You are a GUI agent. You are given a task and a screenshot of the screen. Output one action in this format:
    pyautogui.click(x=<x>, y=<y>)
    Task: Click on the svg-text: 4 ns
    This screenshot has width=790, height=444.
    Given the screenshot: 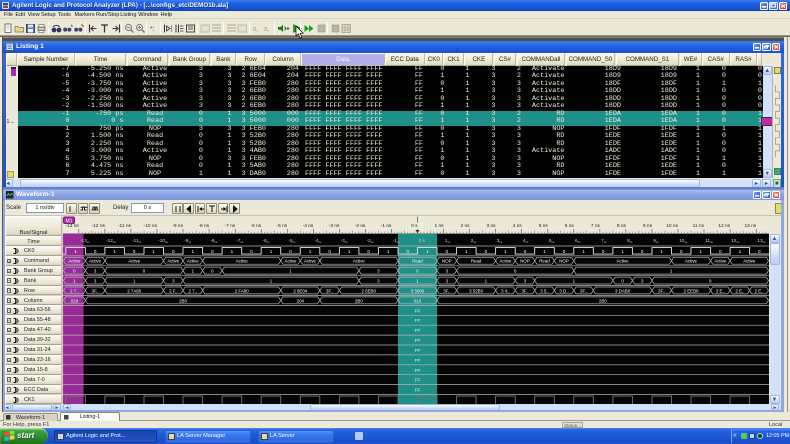 What is the action you would take?
    pyautogui.click(x=518, y=226)
    